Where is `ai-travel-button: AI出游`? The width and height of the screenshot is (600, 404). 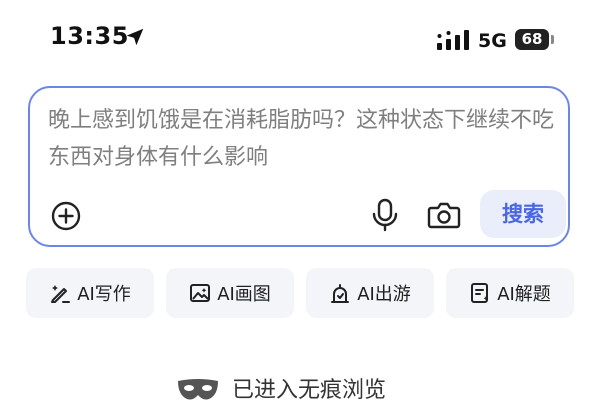
ai-travel-button: AI出游 is located at coordinates (370, 293).